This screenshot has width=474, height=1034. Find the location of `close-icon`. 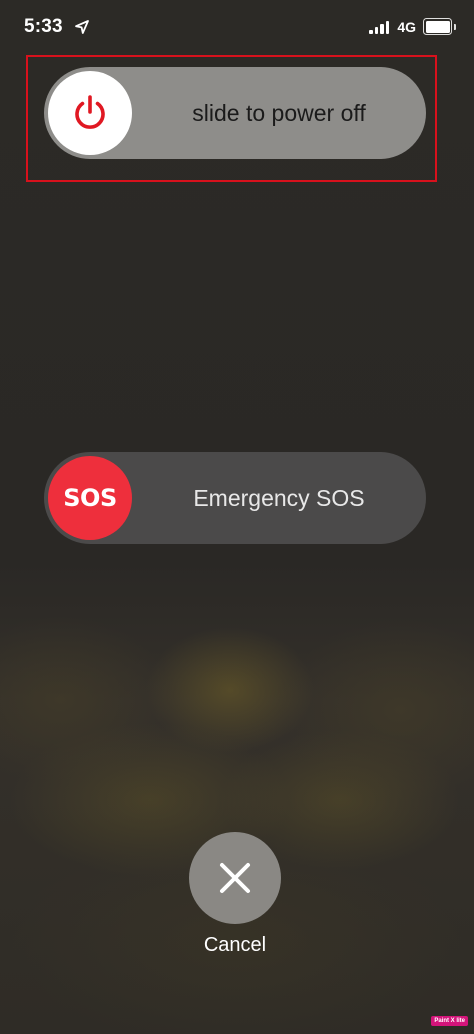

close-icon is located at coordinates (235, 878).